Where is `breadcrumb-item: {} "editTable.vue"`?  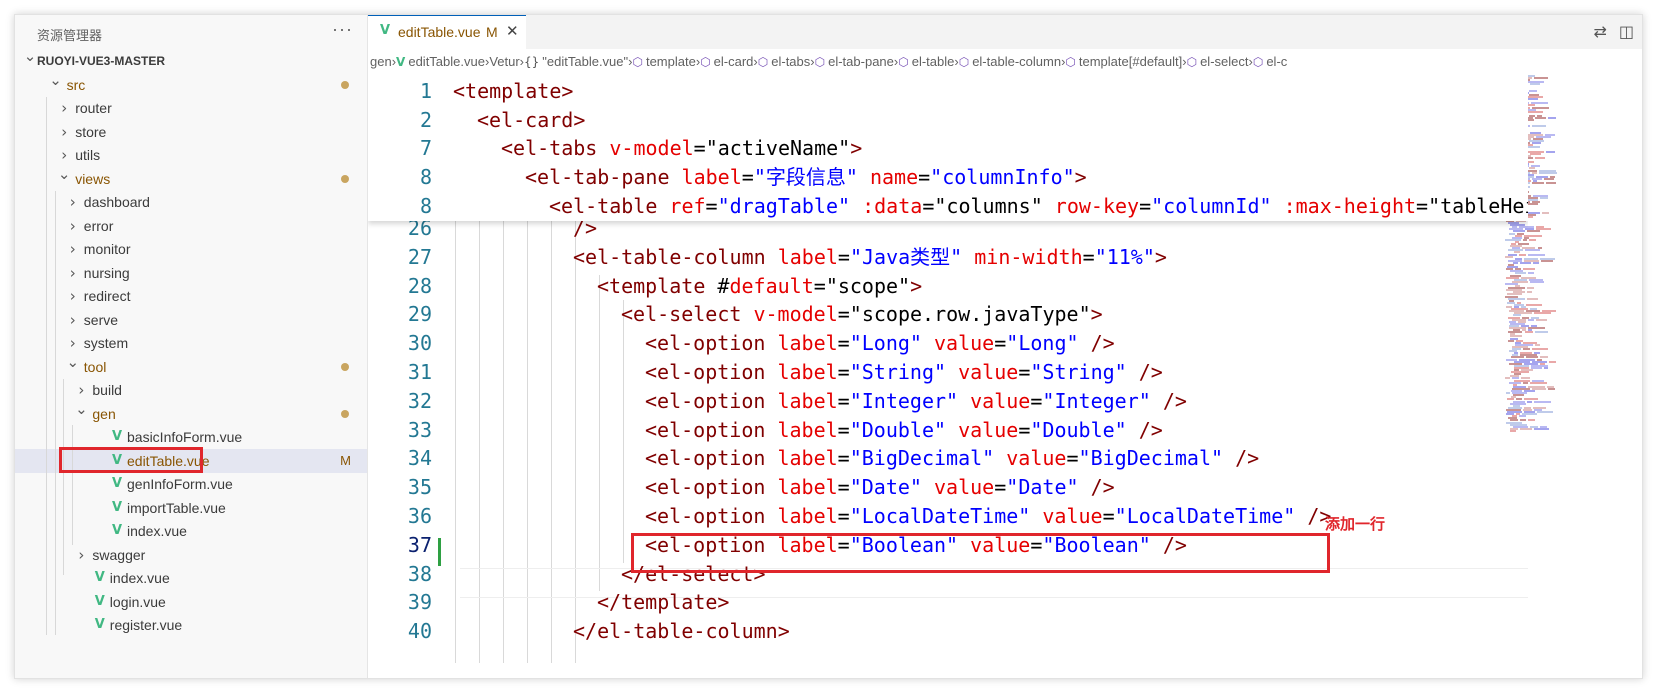 breadcrumb-item: {} "editTable.vue" is located at coordinates (576, 62).